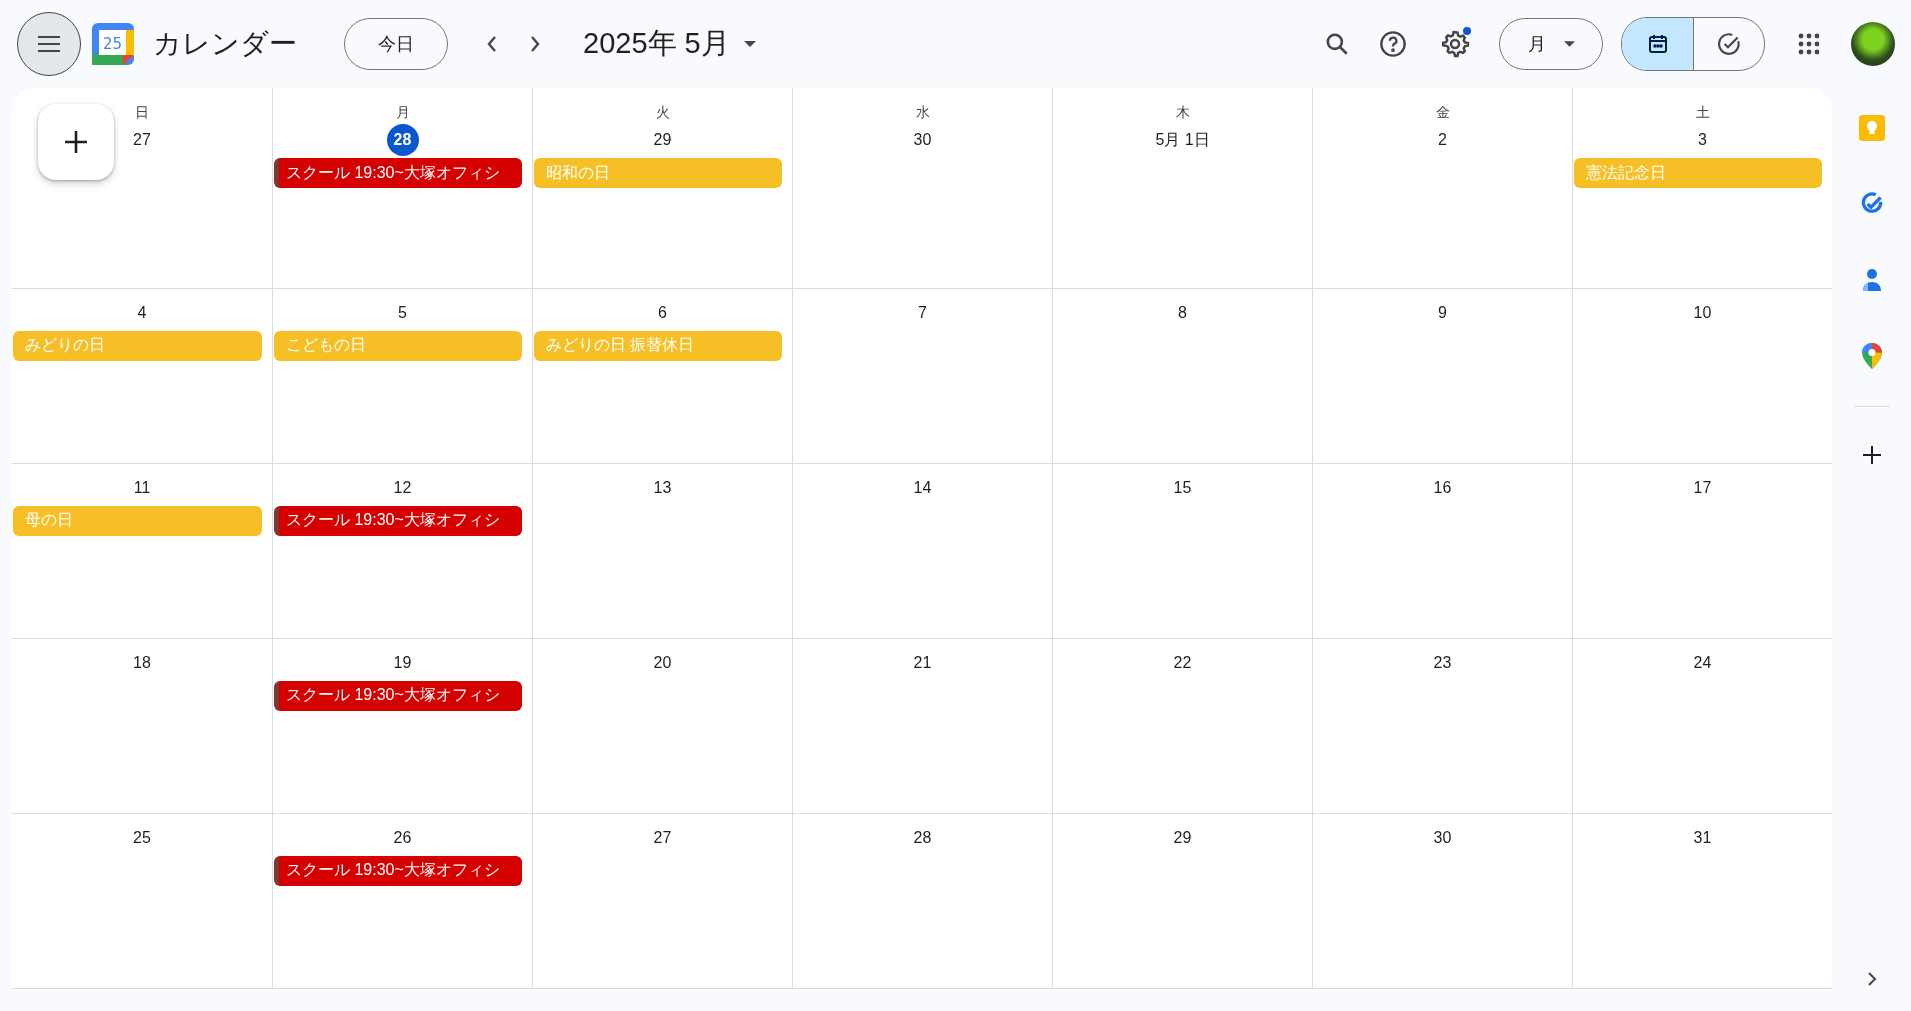 The height and width of the screenshot is (1011, 1911). What do you see at coordinates (922, 487) in the screenshot?
I see `day-number: 14` at bounding box center [922, 487].